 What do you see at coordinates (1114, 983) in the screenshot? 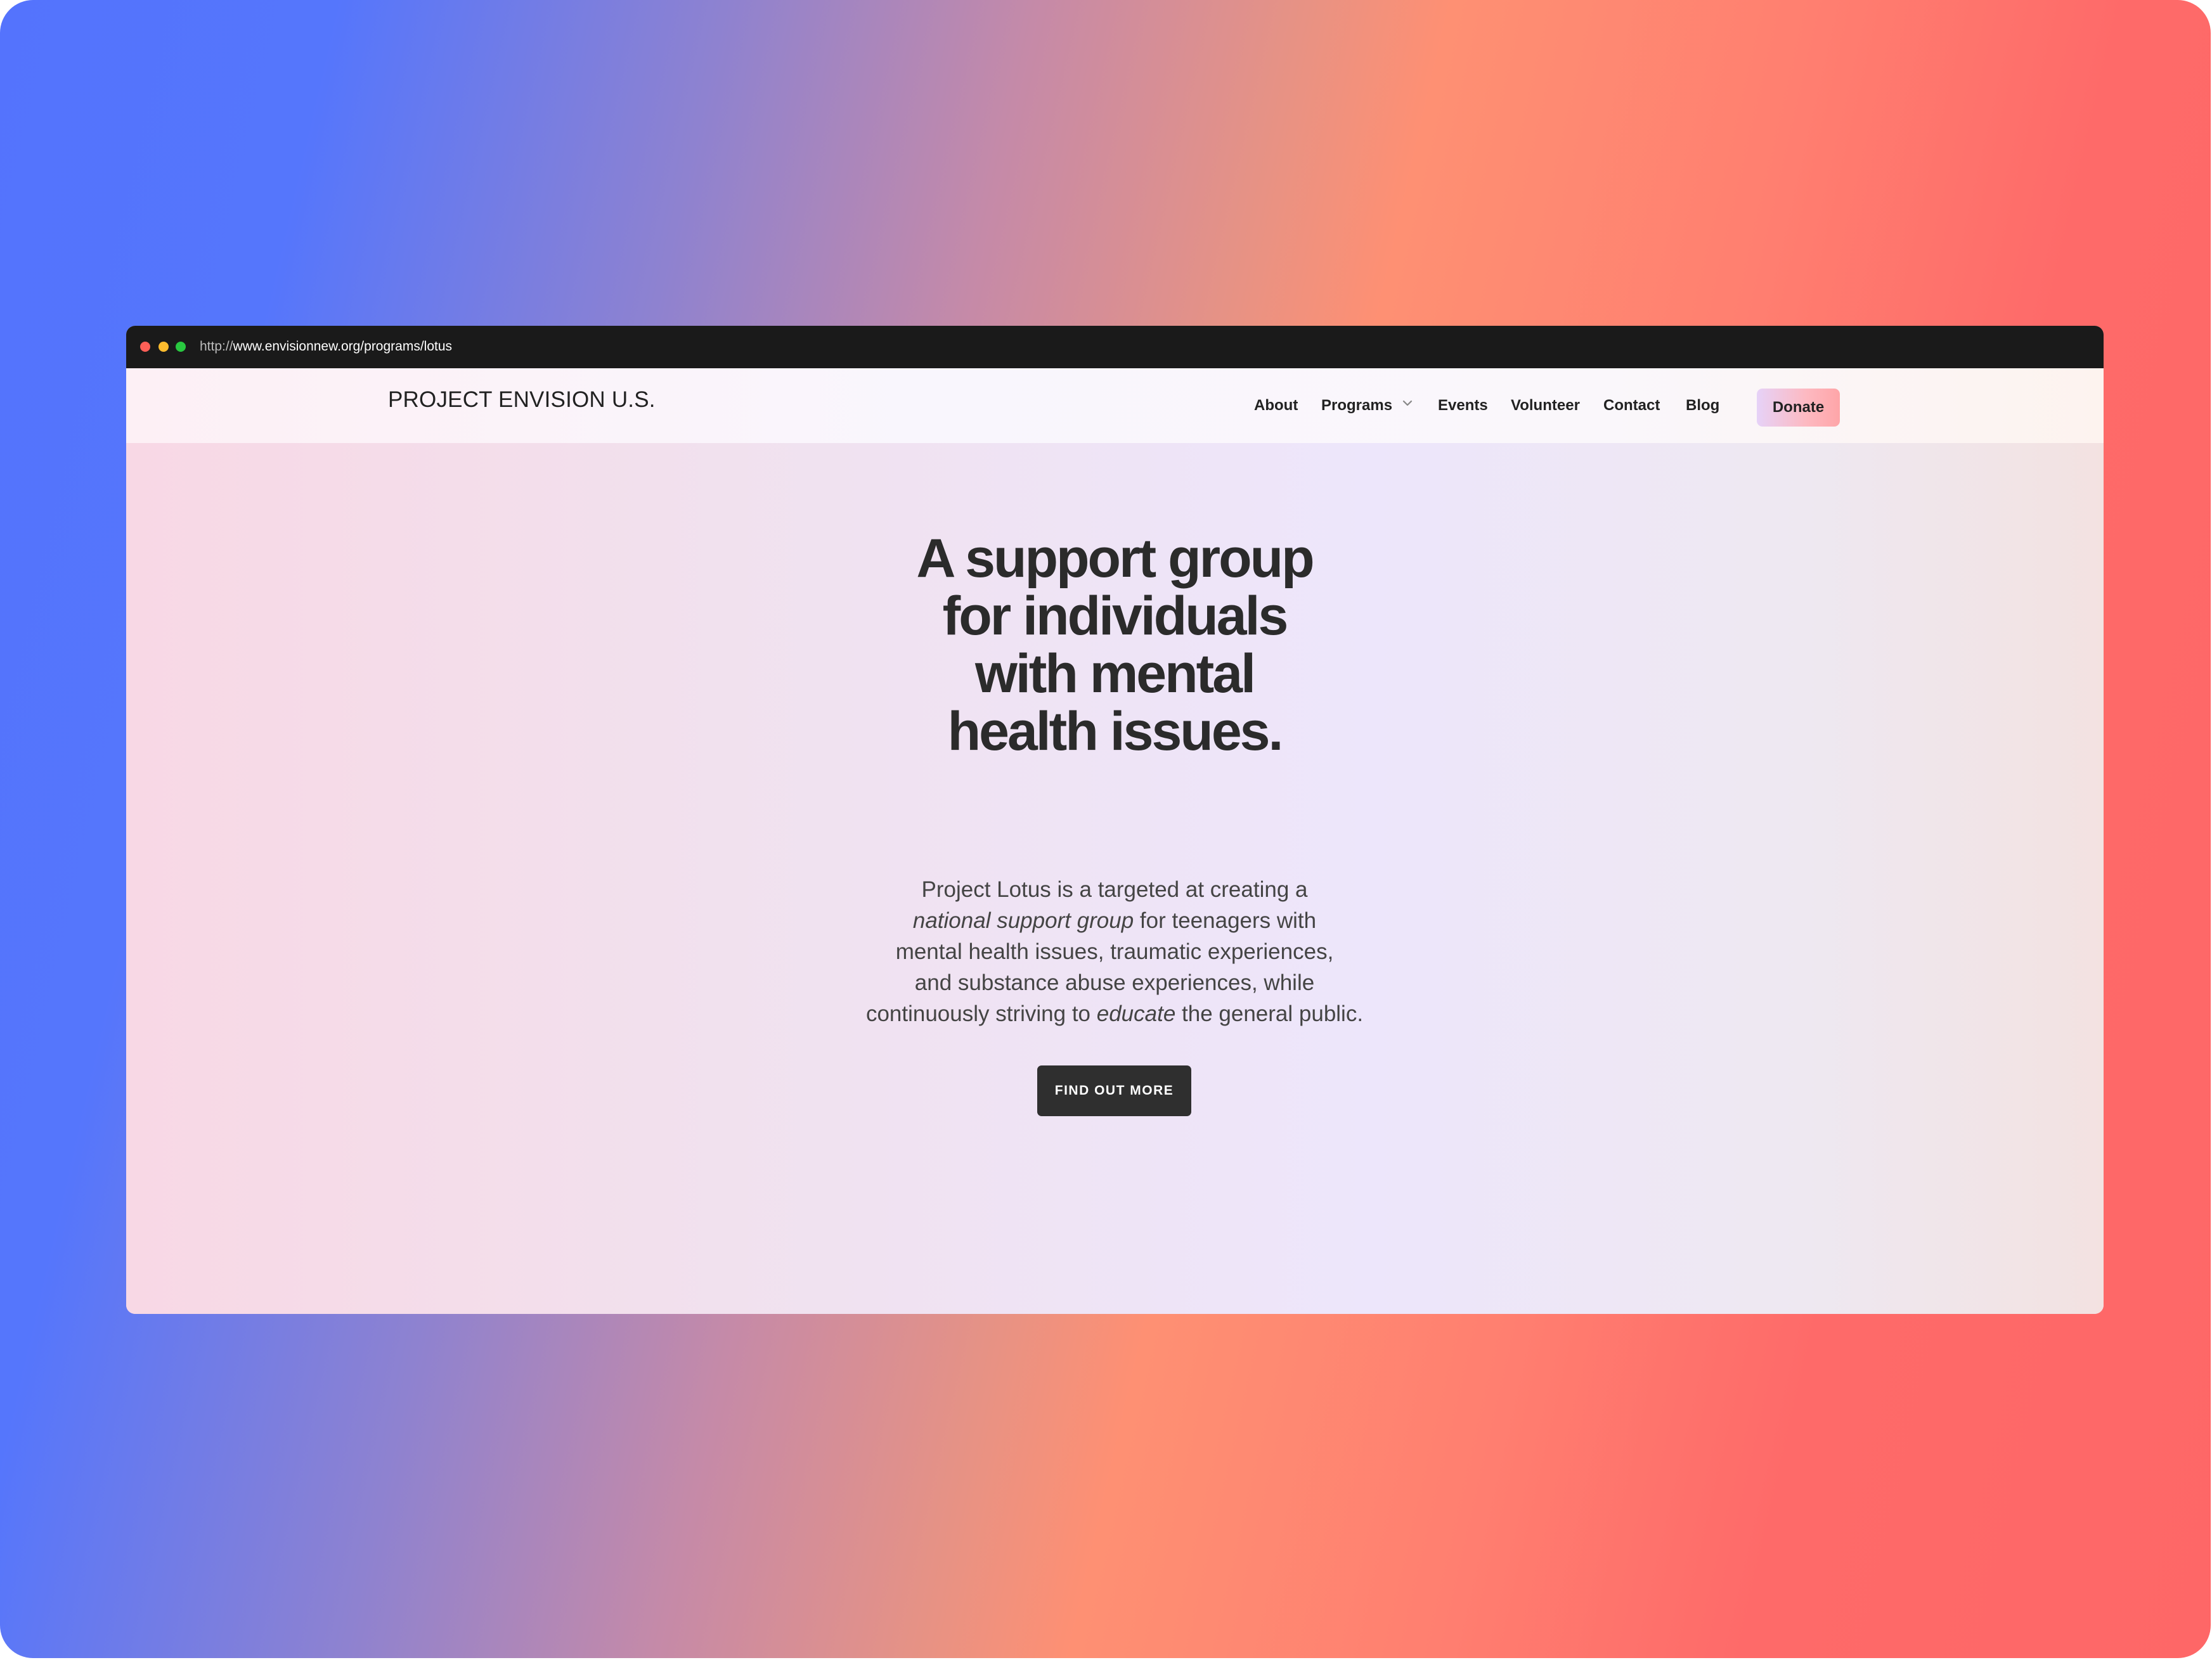
I see `desc-line: and substance abuse experiences, while` at bounding box center [1114, 983].